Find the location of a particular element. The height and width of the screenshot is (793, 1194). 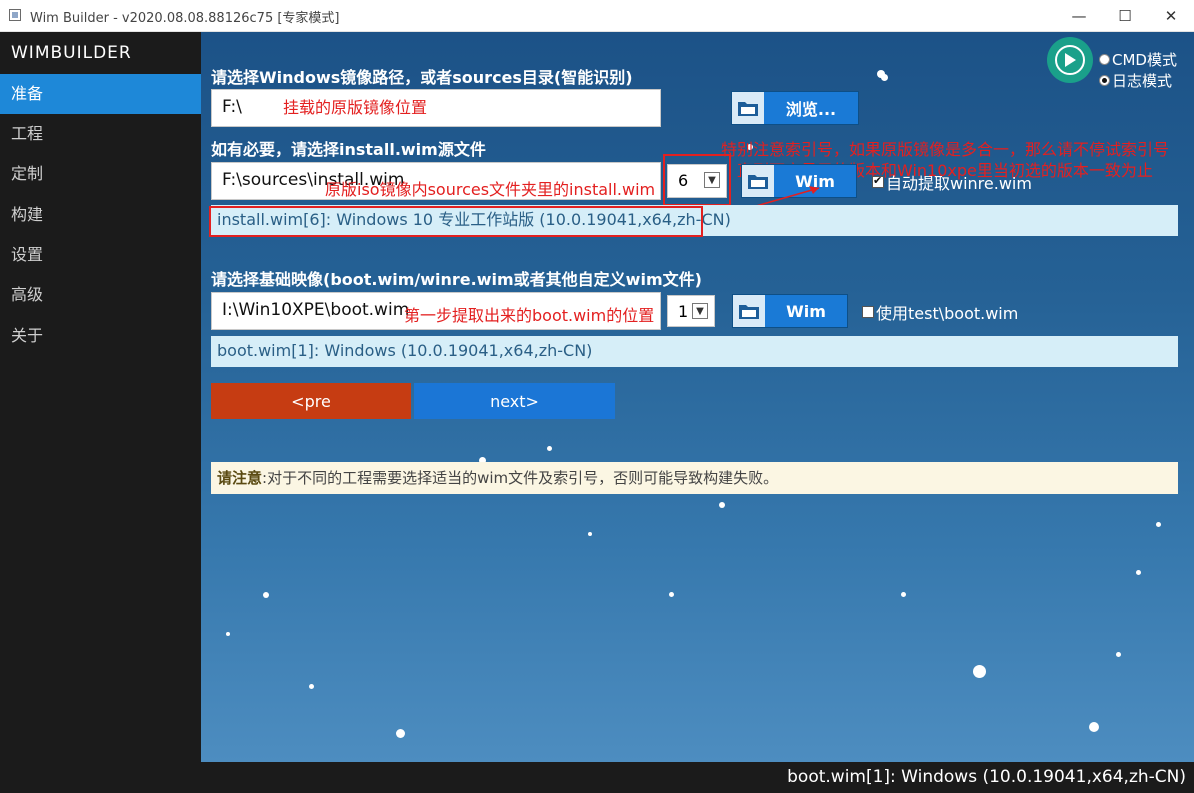

sidebar-item-advanced: 高级 is located at coordinates (100, 295).